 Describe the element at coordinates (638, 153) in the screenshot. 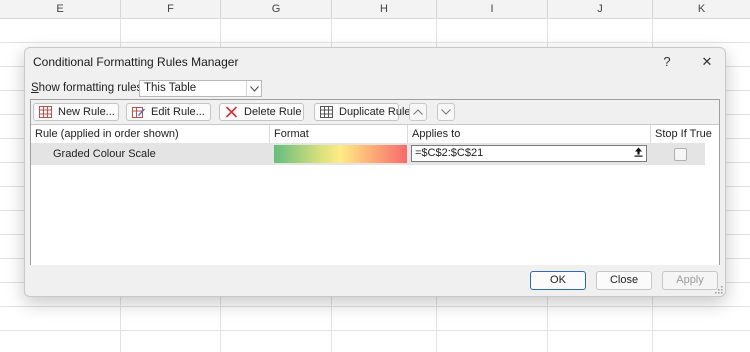

I see `collapse-dialog-icon` at that location.